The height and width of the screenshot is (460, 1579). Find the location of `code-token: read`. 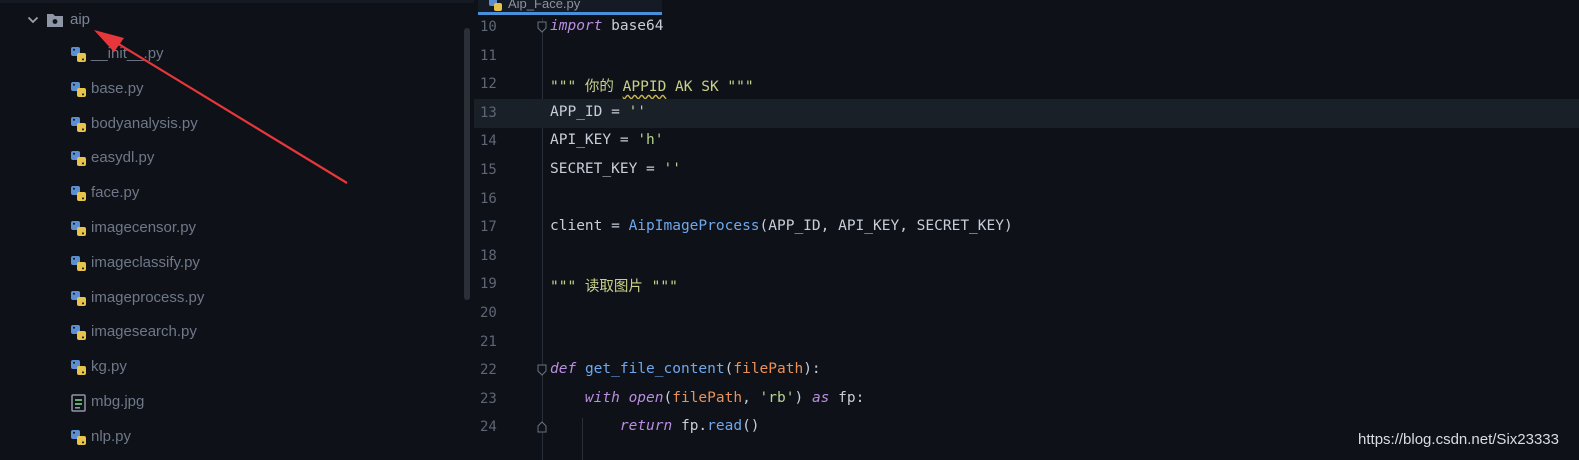

code-token: read is located at coordinates (725, 426).